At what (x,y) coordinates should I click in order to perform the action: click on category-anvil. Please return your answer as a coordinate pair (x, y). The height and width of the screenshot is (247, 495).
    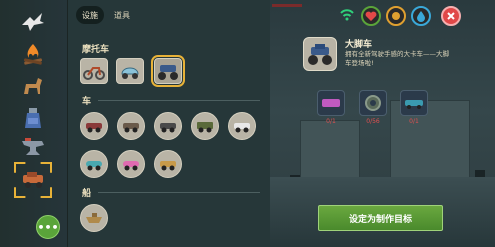
    Looking at the image, I should click on (33, 148).